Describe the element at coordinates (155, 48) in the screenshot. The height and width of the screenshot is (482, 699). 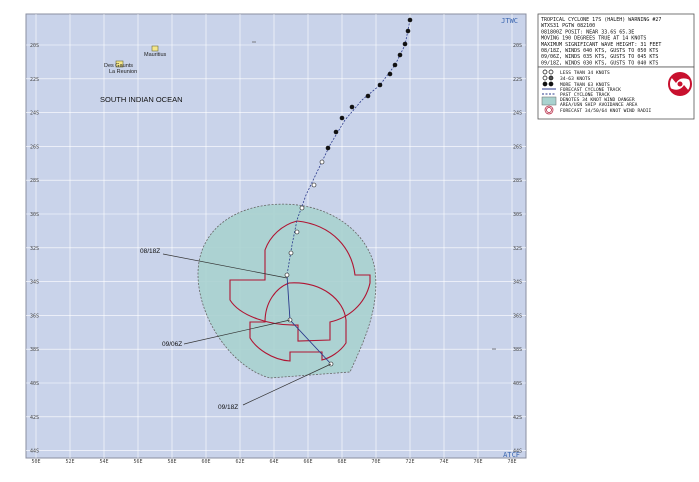
I see `mauritius-island` at that location.